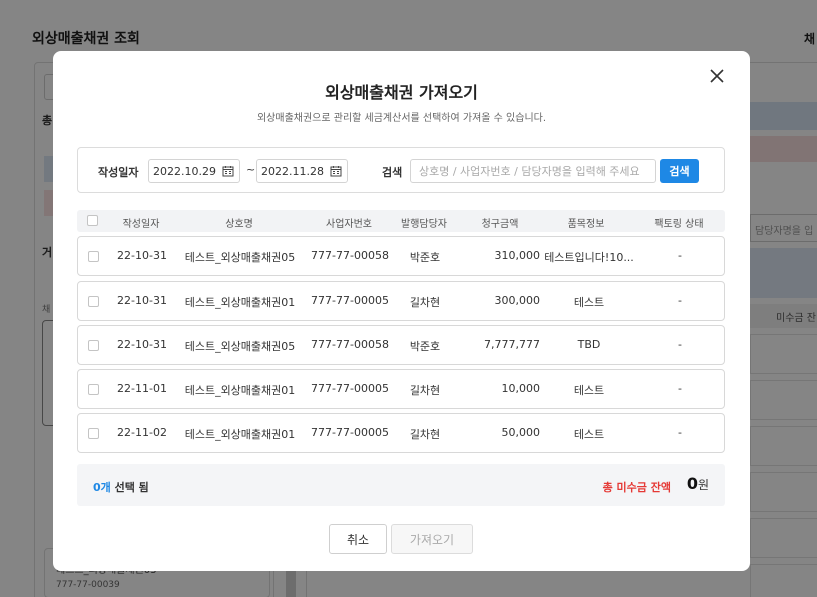 The width and height of the screenshot is (817, 597). I want to click on row-item: TBD, so click(589, 344).